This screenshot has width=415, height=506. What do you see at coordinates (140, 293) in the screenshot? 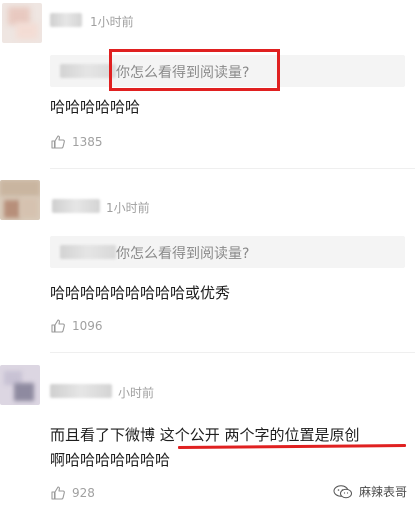
I see `comment-text: 哈哈哈哈哈哈哈哈哈或优秀` at bounding box center [140, 293].